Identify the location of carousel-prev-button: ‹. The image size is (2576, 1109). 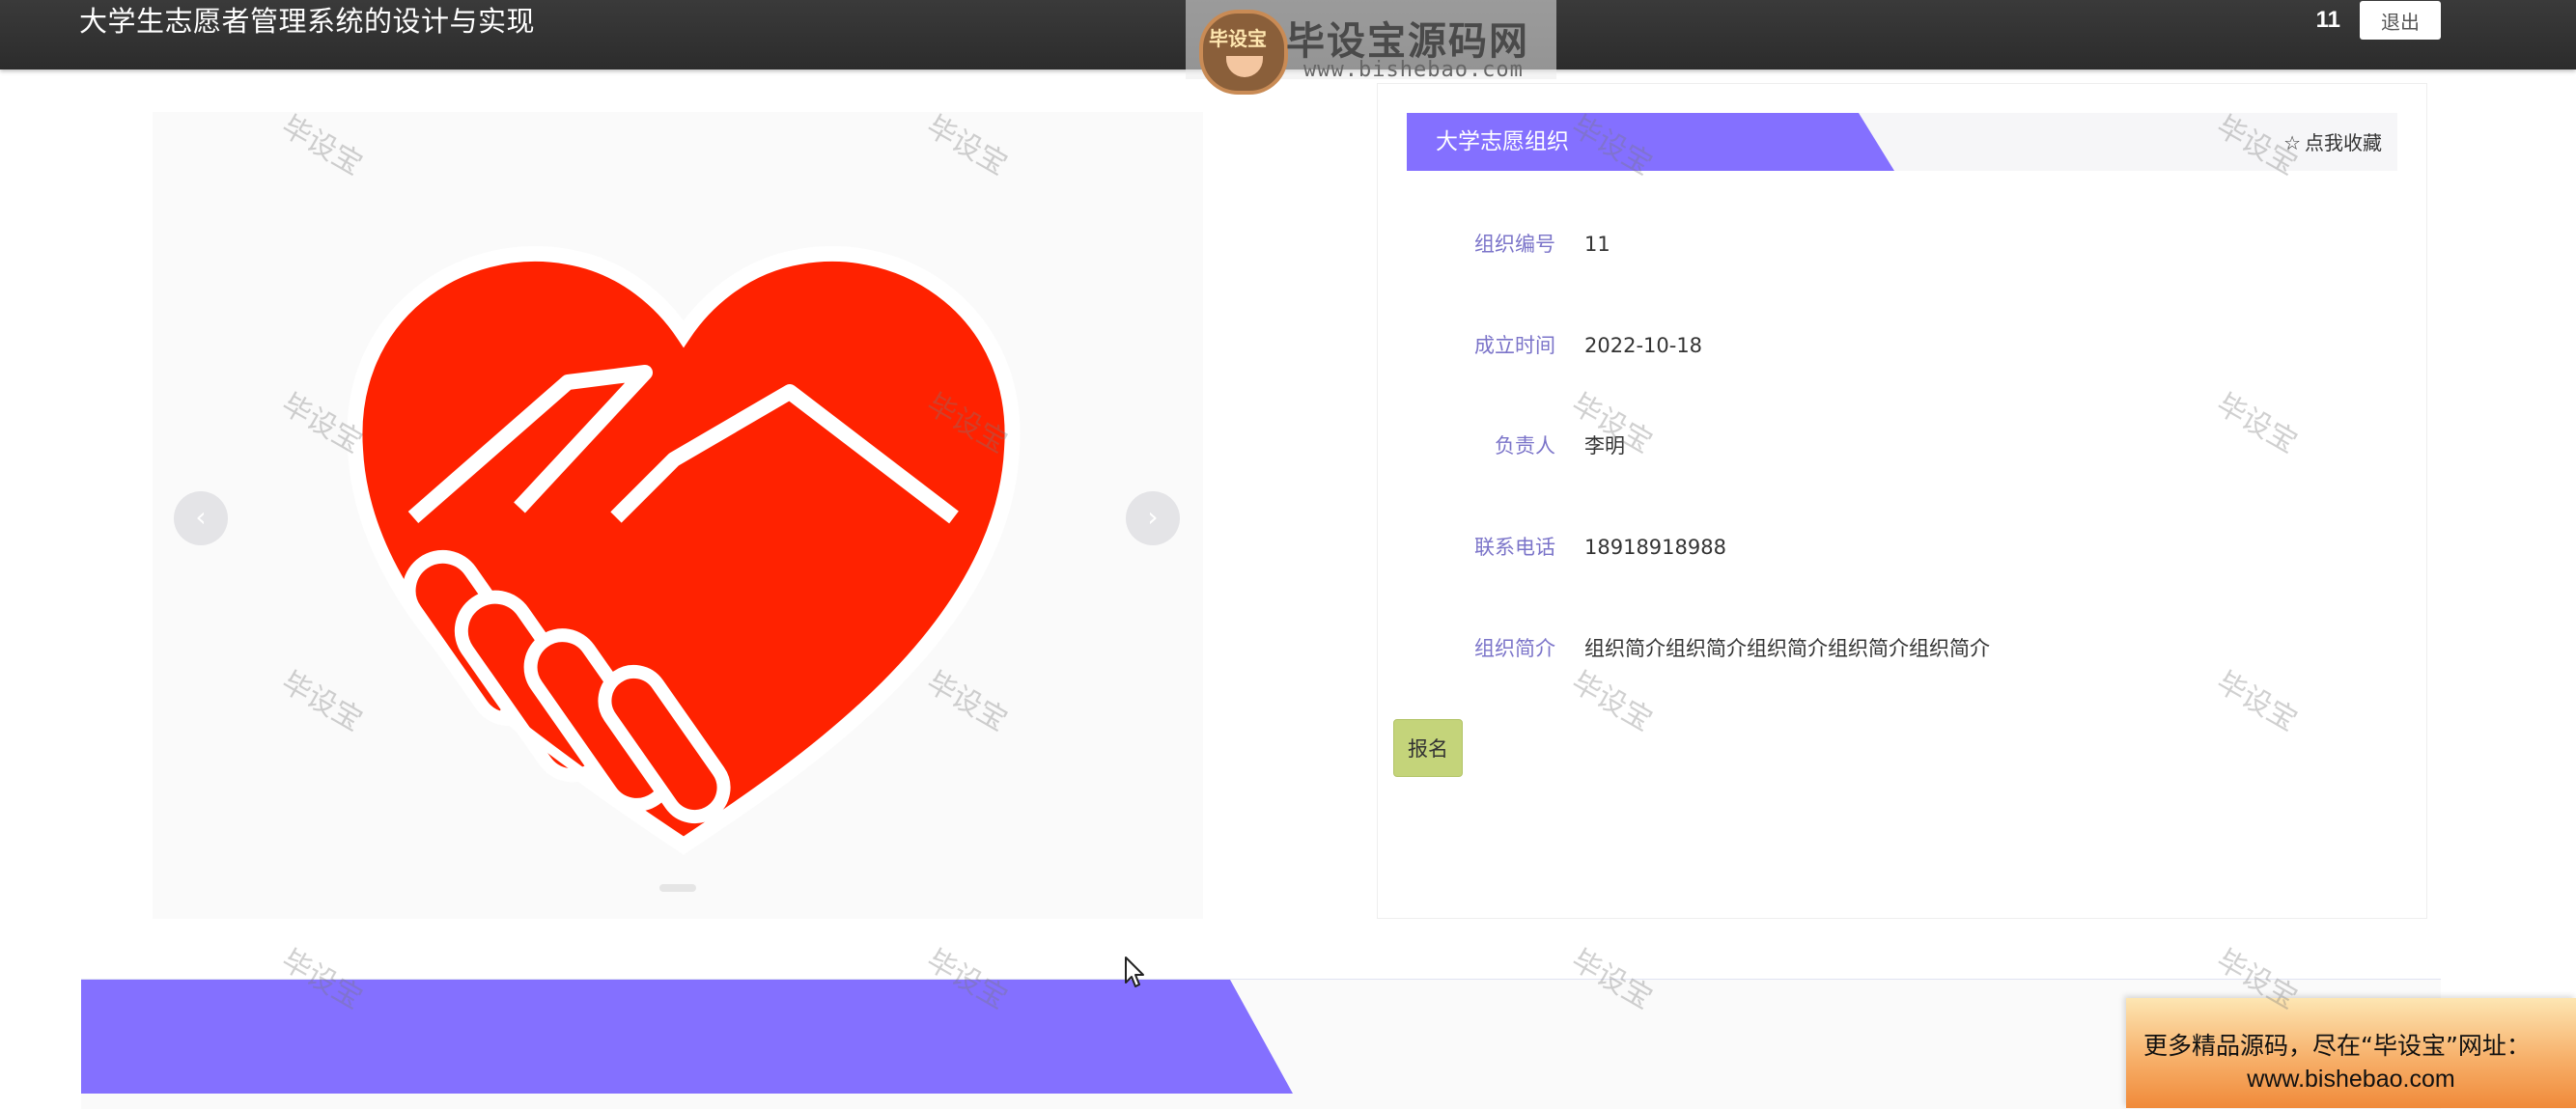
(201, 518).